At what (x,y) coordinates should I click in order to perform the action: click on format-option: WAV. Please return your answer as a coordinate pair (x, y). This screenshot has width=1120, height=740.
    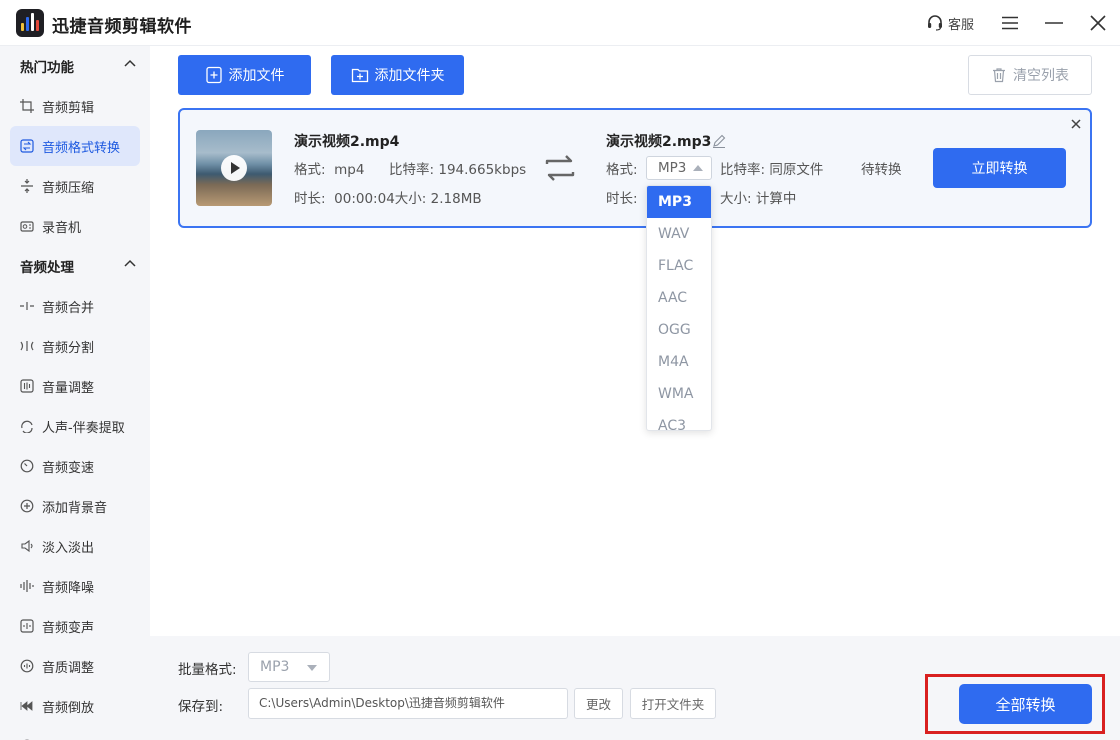
    Looking at the image, I should click on (679, 234).